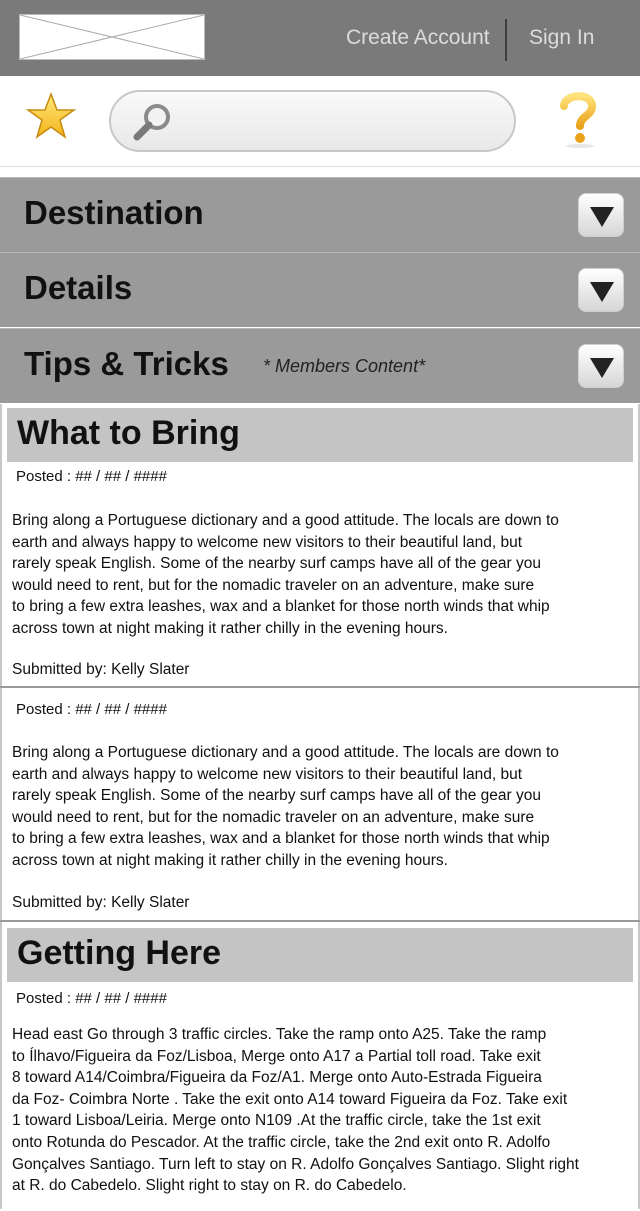 The width and height of the screenshot is (640, 1211). Describe the element at coordinates (578, 119) in the screenshot. I see `help-icon` at that location.